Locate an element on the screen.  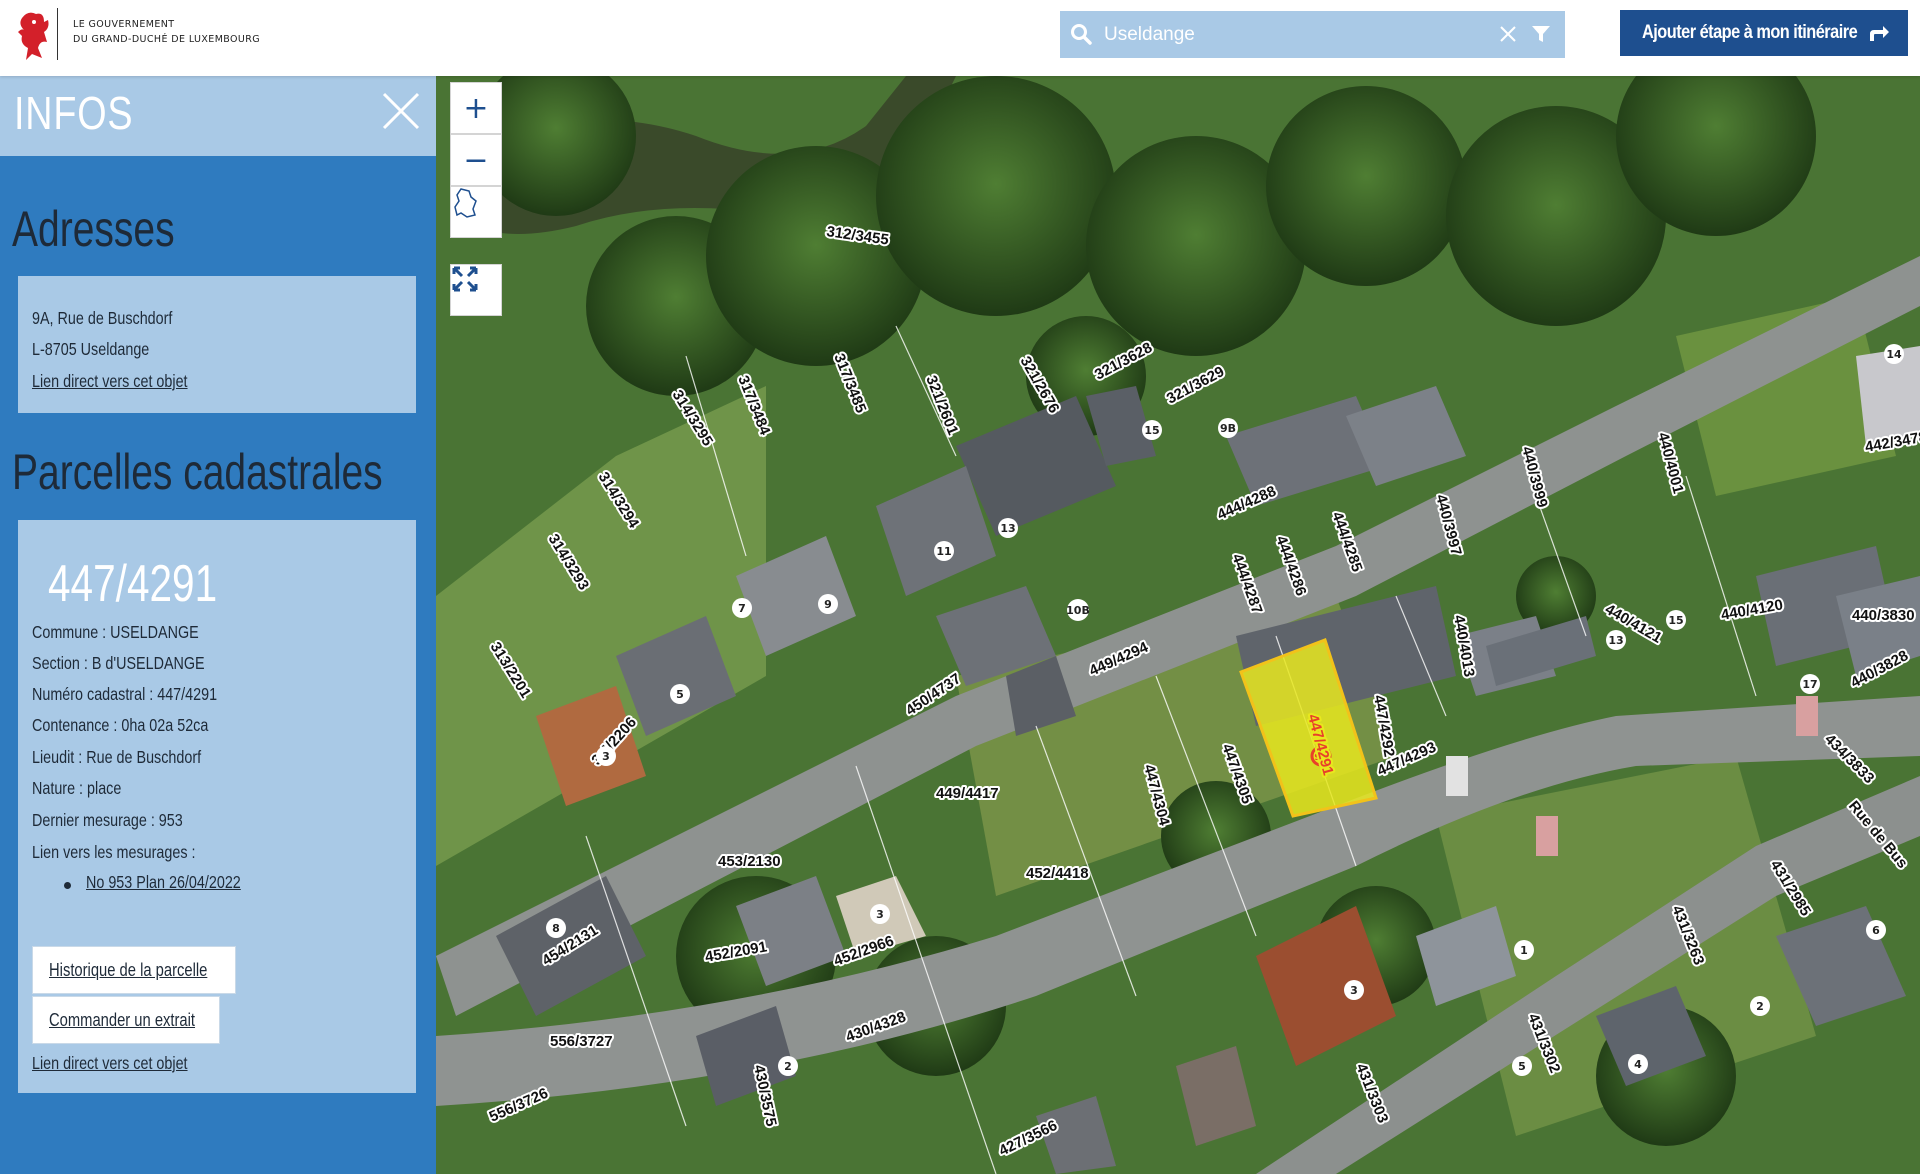
svg-text: 10B is located at coordinates (1078, 610).